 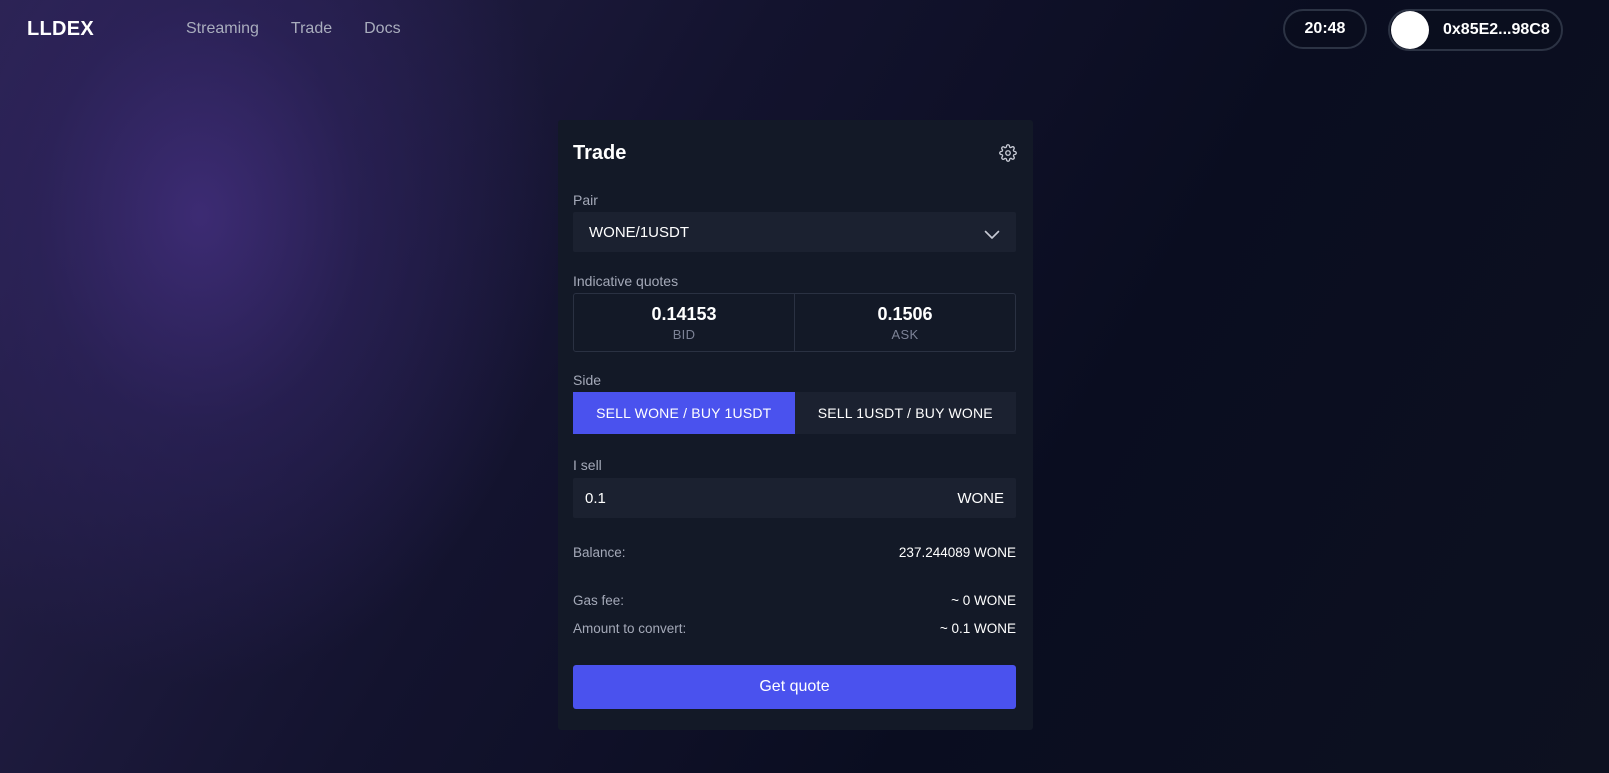 I want to click on convert-label: Amount to convert:, so click(x=630, y=628).